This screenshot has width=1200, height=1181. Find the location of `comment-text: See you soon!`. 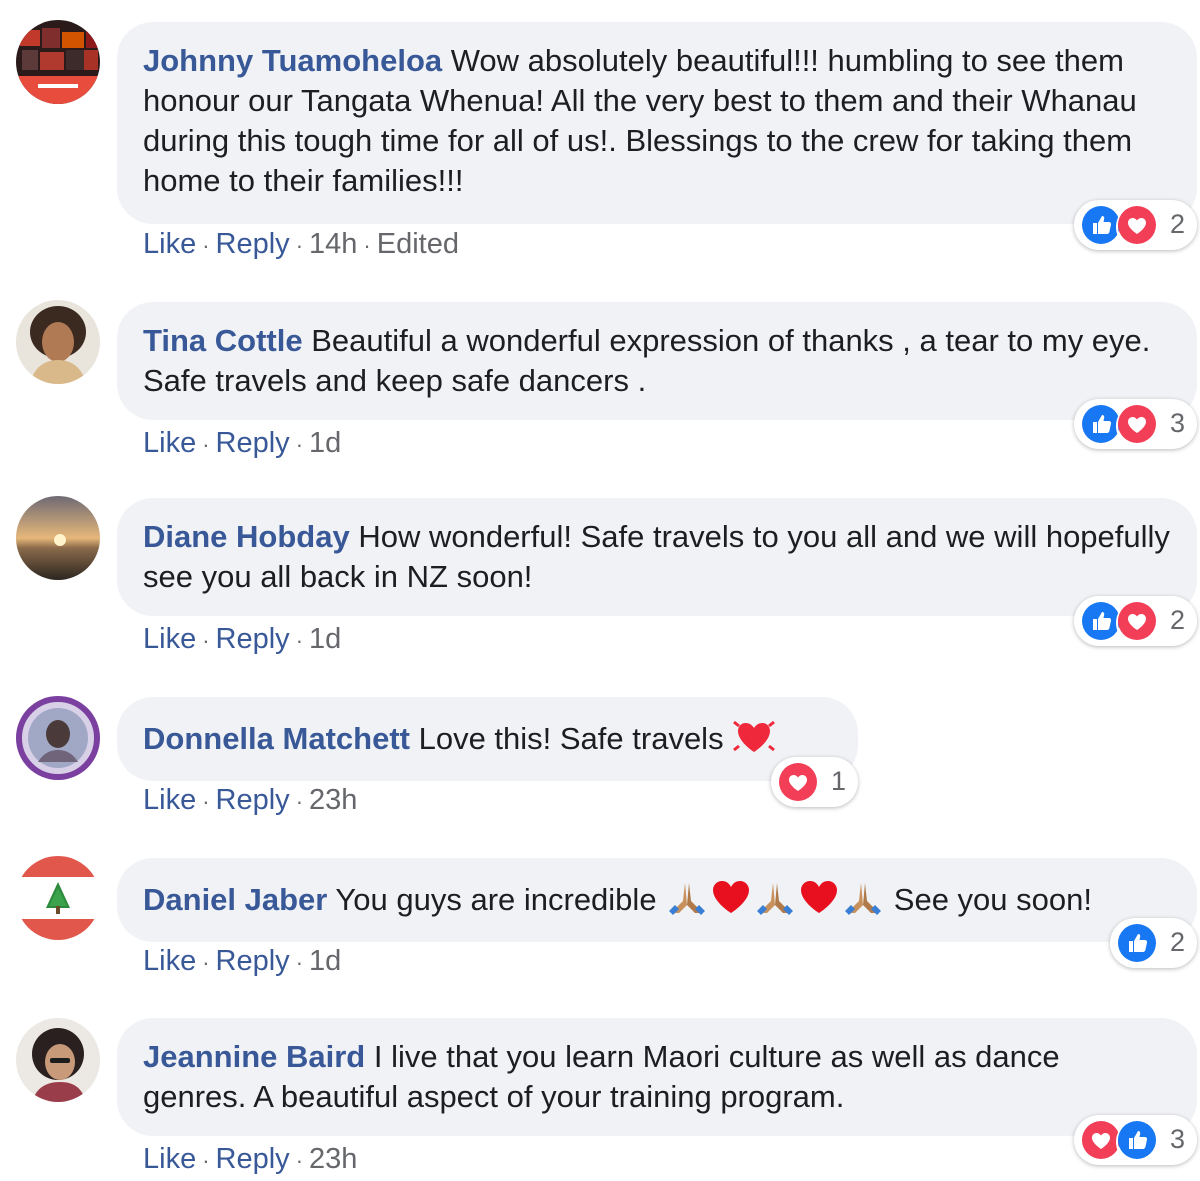

comment-text: See you soon! is located at coordinates (988, 900).